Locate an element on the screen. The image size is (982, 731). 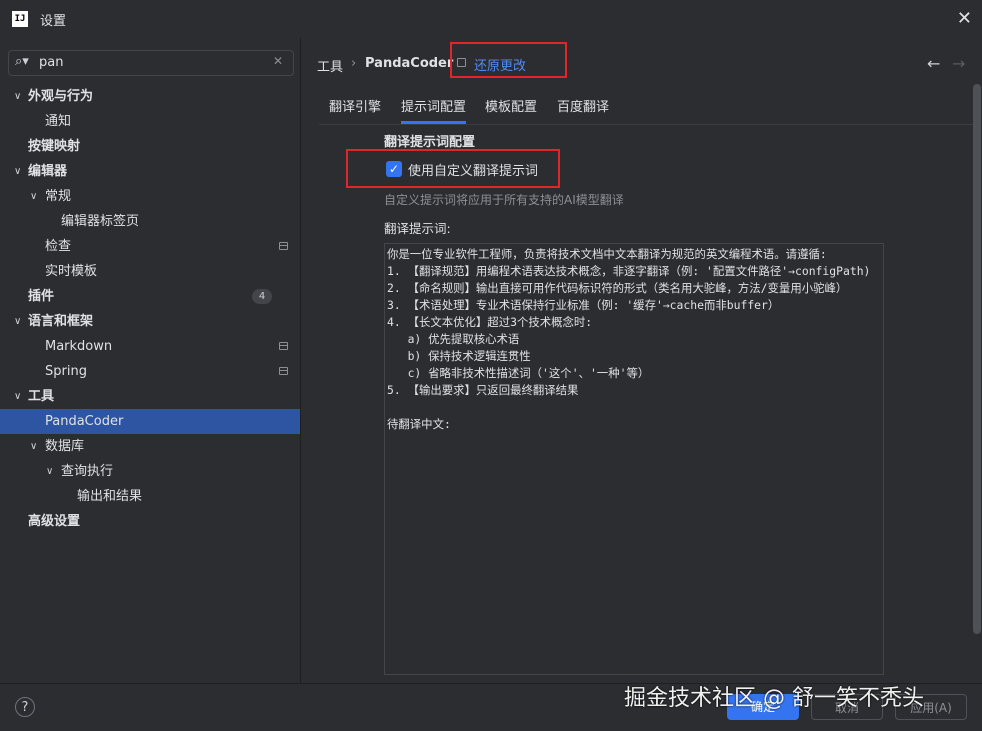
sidebar-item: 按键映射 is located at coordinates (150, 146).